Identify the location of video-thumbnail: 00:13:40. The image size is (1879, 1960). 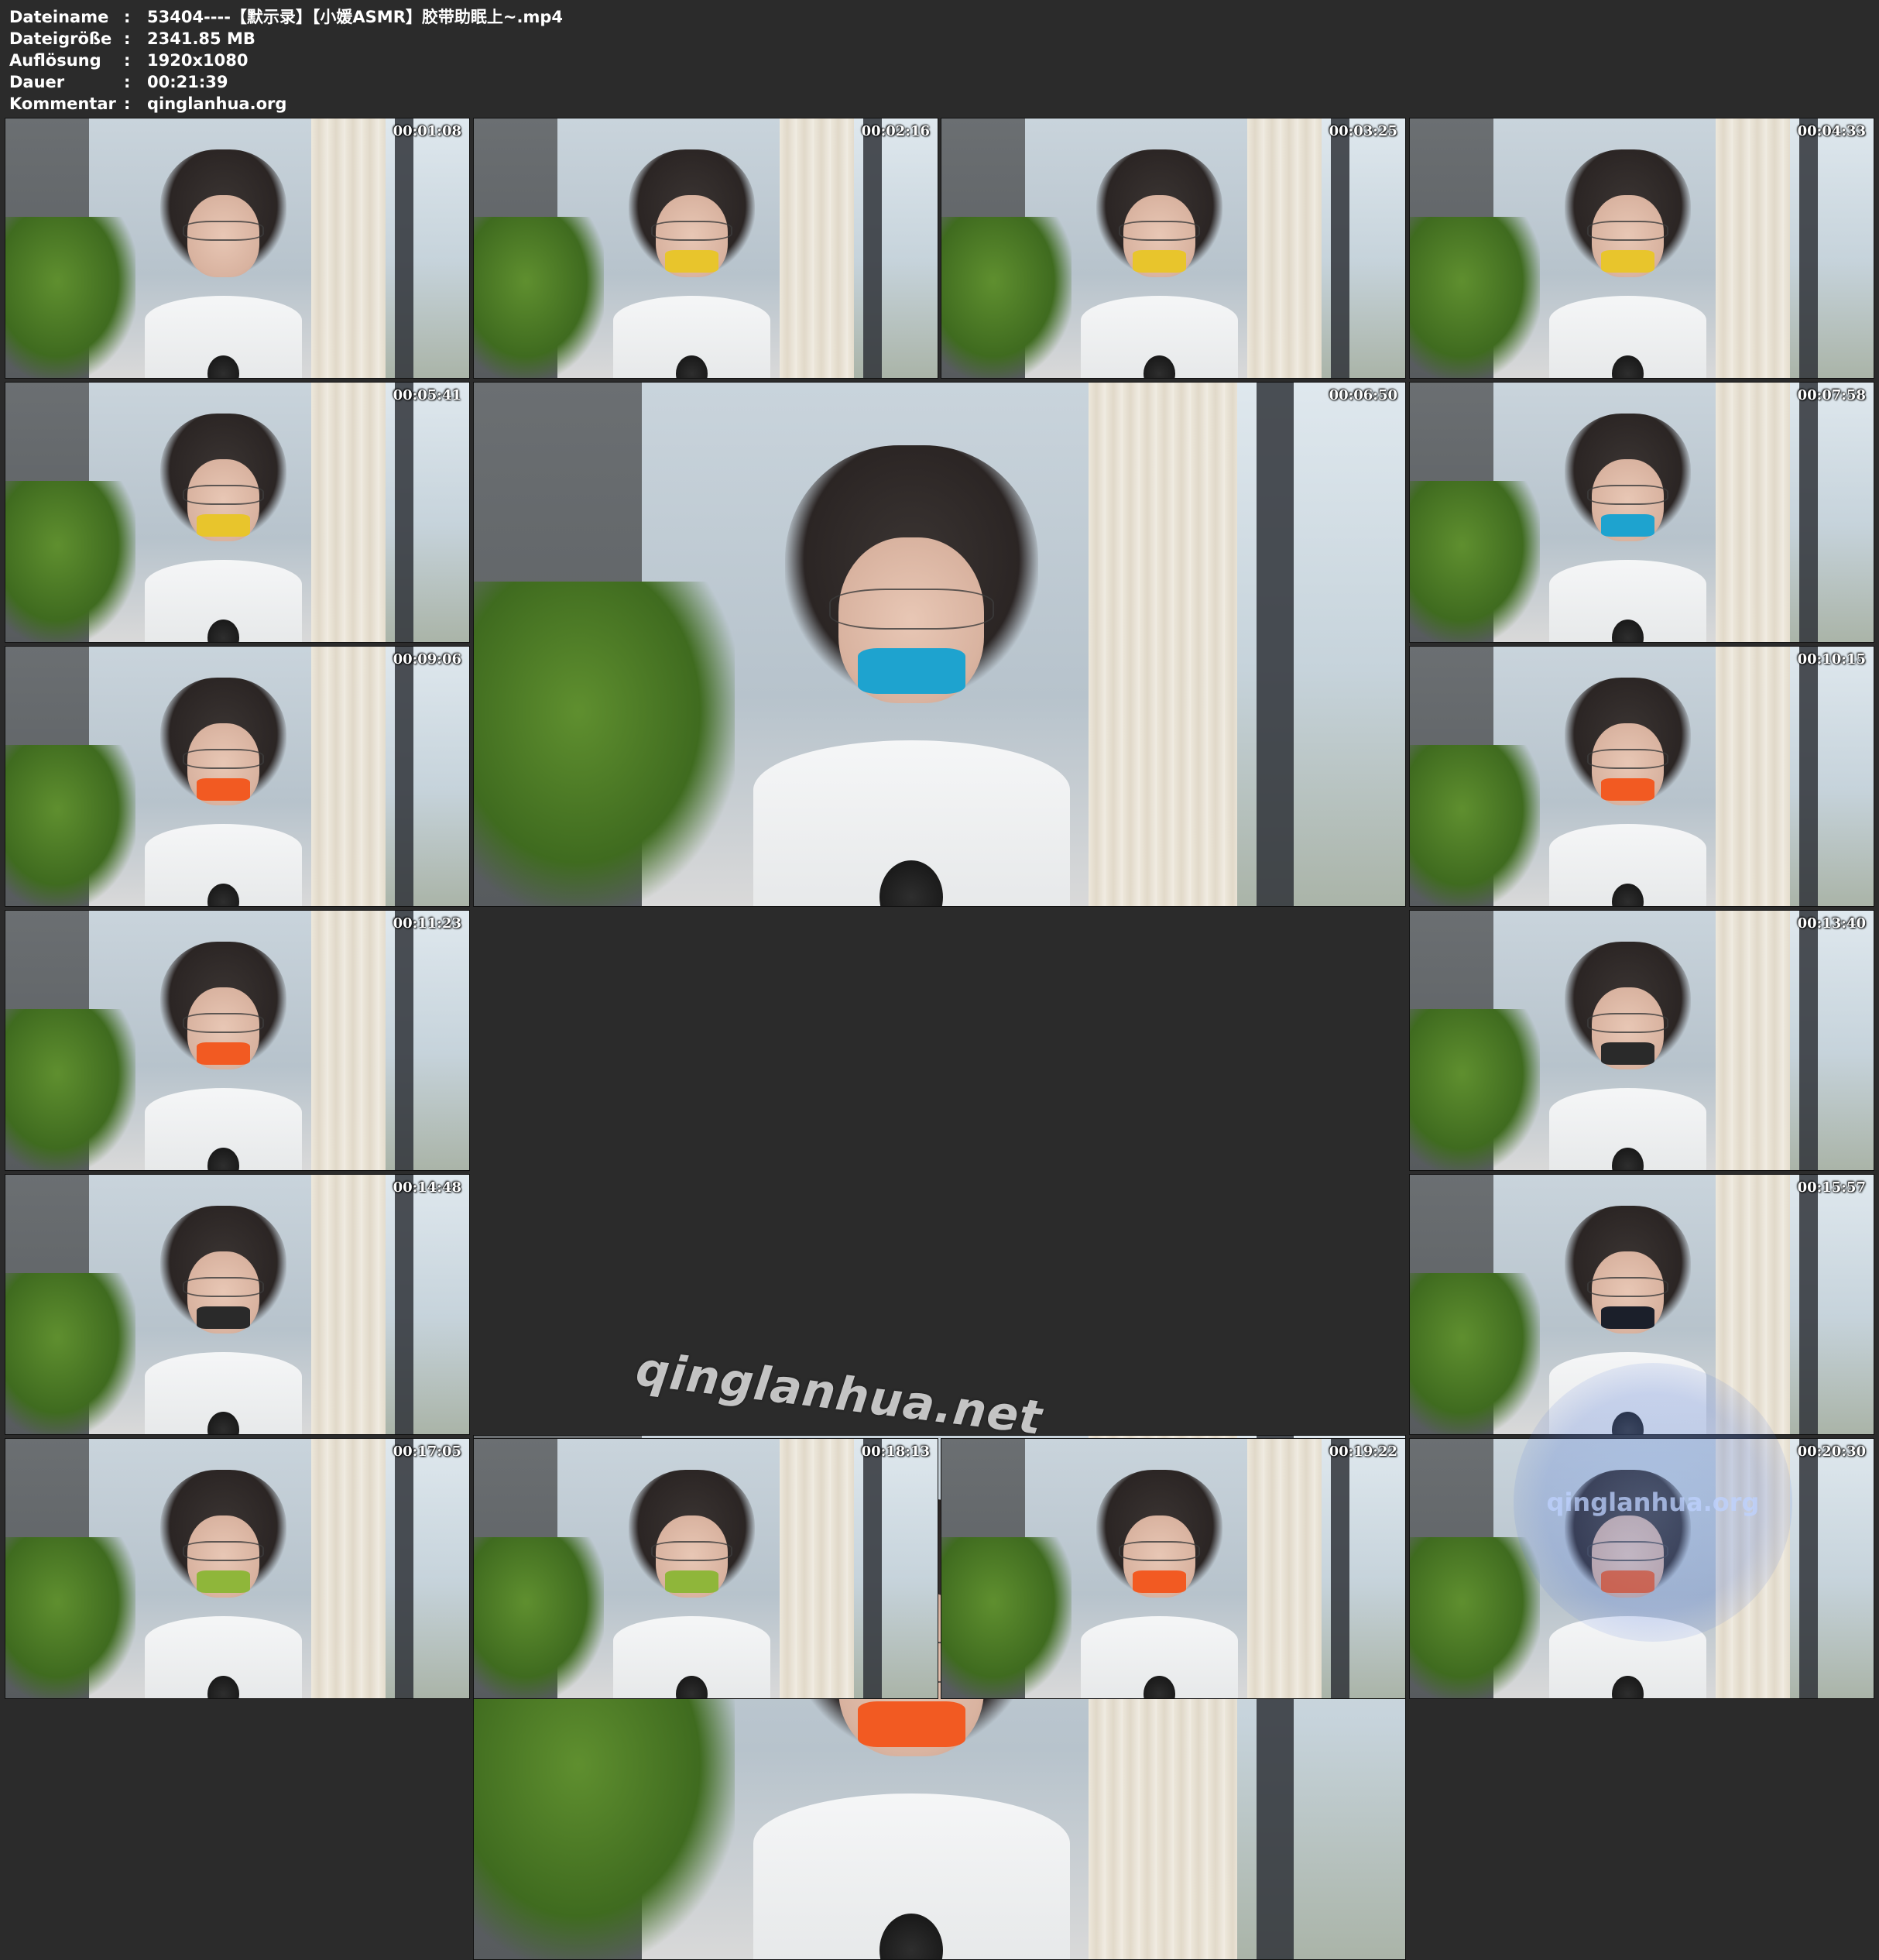
(1641, 1040).